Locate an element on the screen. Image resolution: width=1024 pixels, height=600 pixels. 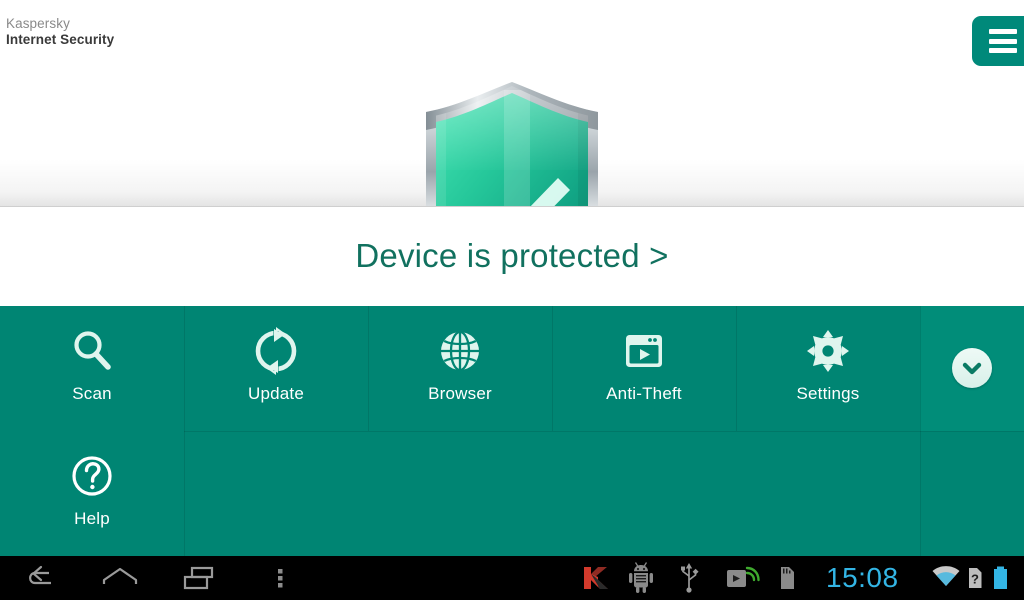
tray-kaspersky-icon is located at coordinates (595, 578).